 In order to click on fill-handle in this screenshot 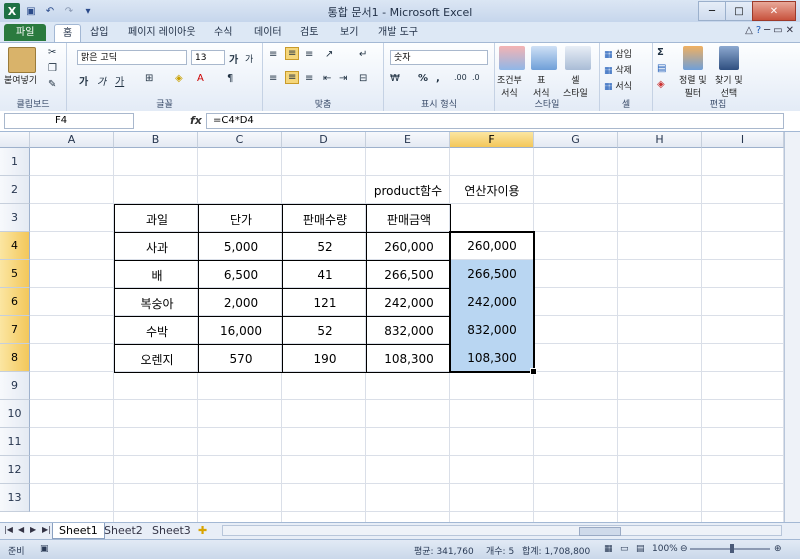, I will do `click(533, 371)`.